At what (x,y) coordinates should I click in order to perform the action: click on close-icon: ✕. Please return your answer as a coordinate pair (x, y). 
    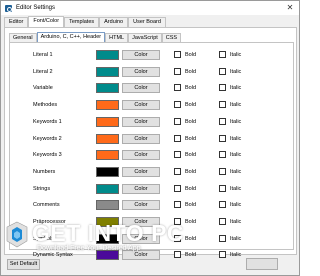
    Looking at the image, I should click on (290, 8).